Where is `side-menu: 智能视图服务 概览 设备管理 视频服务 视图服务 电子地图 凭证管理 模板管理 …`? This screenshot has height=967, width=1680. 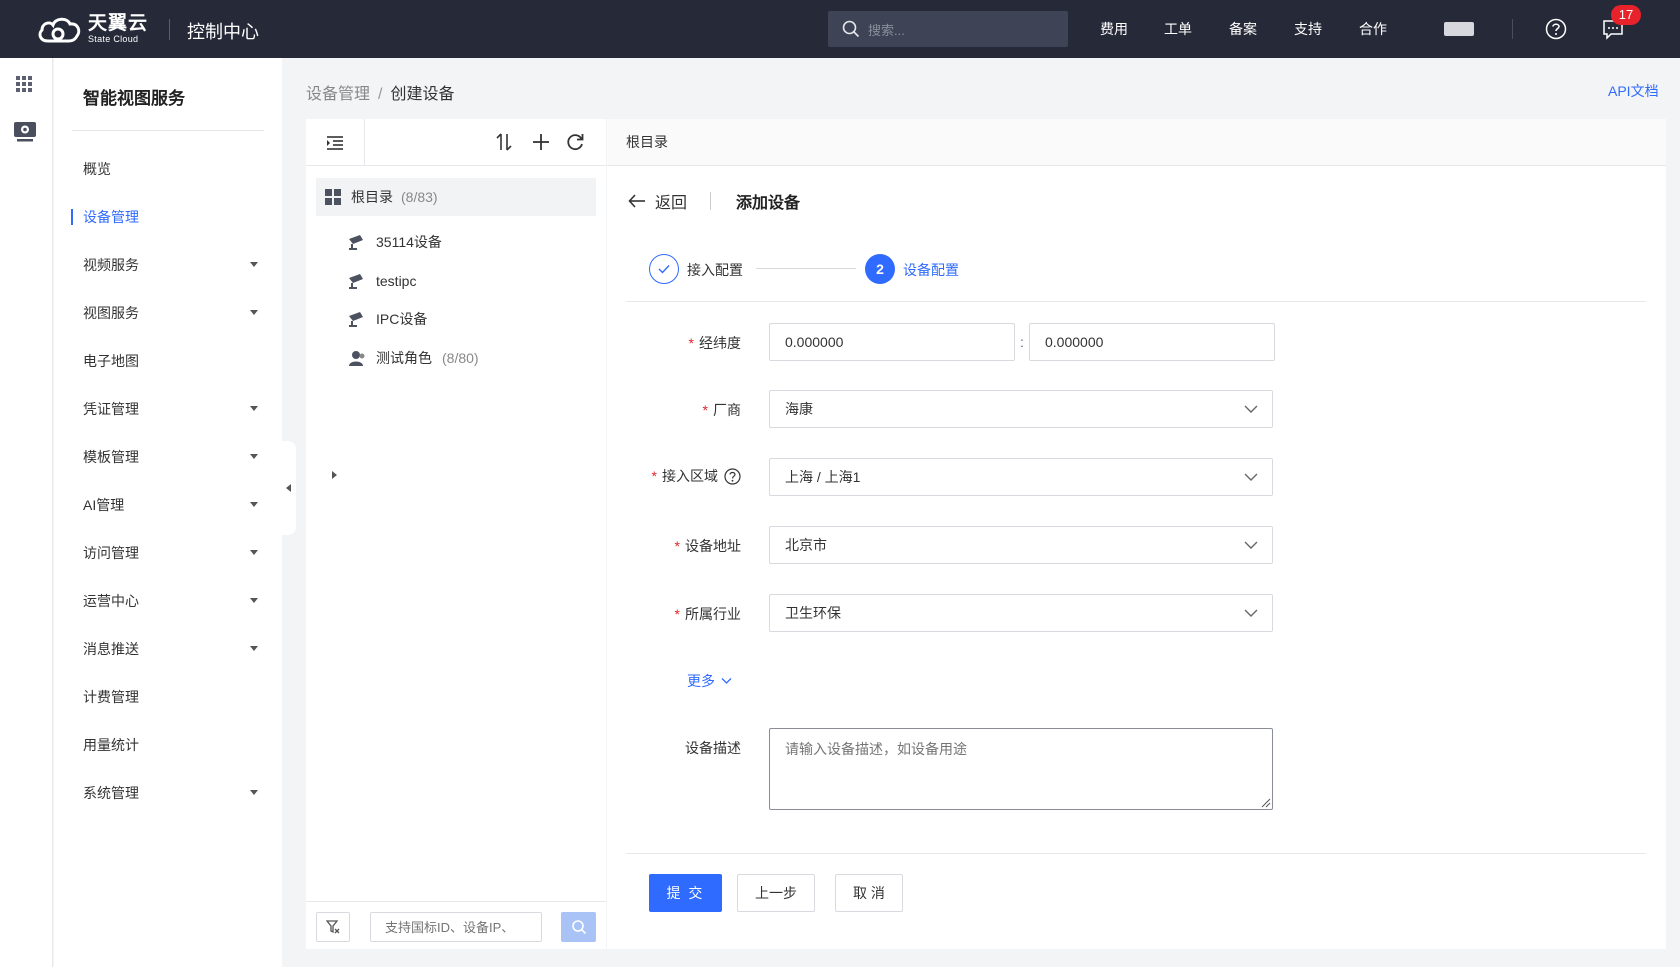 side-menu: 智能视图服务 概览 设备管理 视频服务 视图服务 电子地图 凭证管理 模板管理 … is located at coordinates (168, 512).